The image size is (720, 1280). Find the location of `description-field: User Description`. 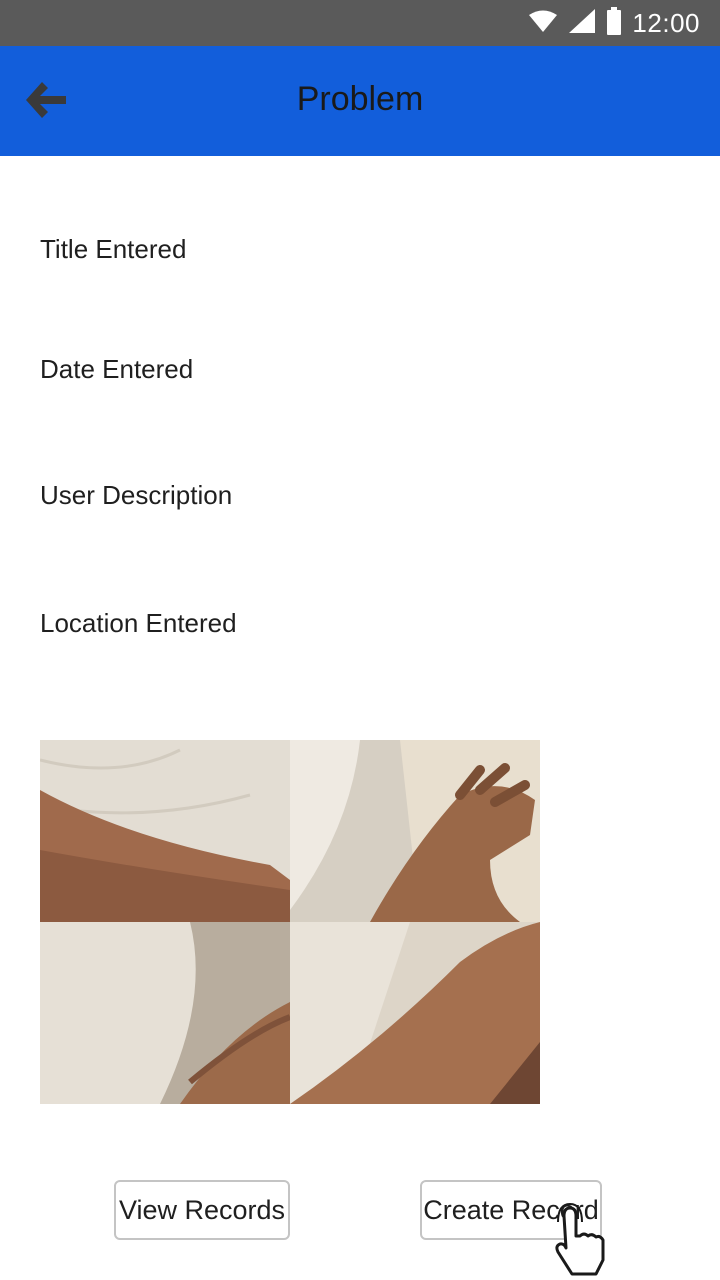

description-field: User Description is located at coordinates (136, 495).